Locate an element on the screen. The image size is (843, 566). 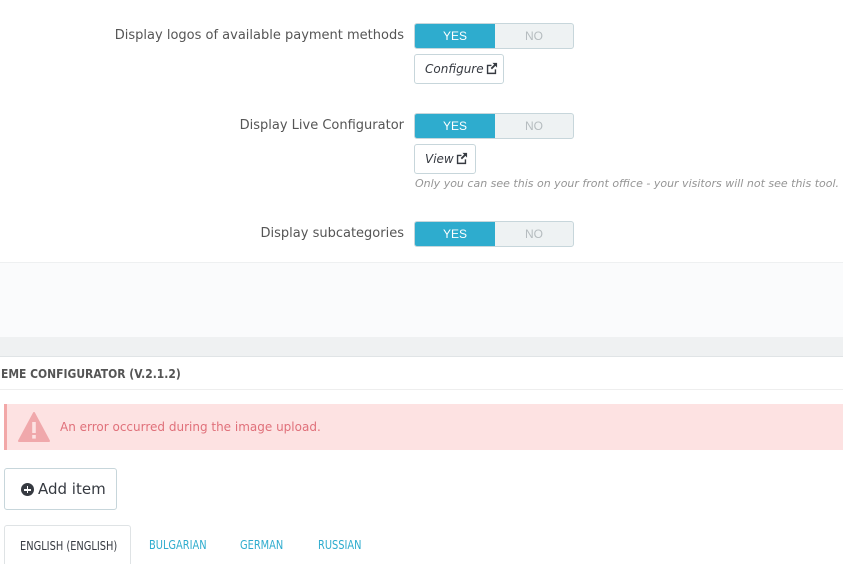
plus-circle-icon is located at coordinates (27, 489).